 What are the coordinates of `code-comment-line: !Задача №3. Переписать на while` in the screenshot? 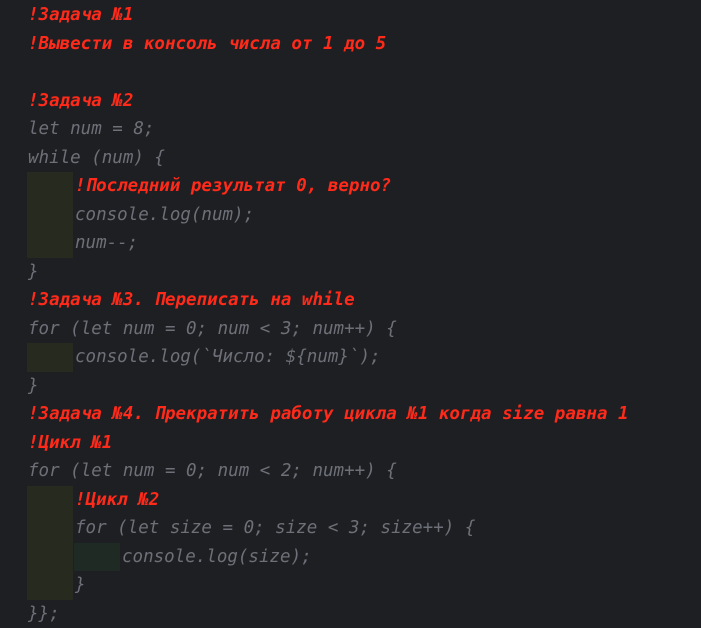 It's located at (191, 300).